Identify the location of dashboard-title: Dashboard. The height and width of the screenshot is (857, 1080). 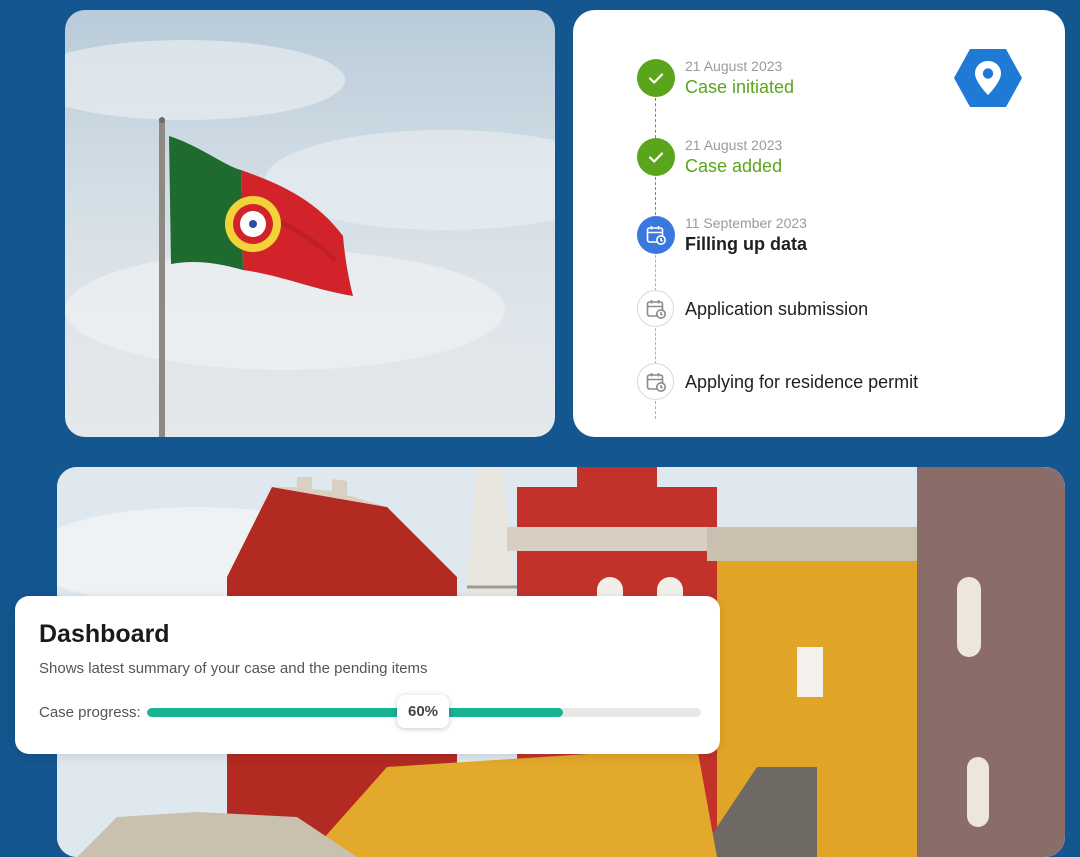
(104, 634).